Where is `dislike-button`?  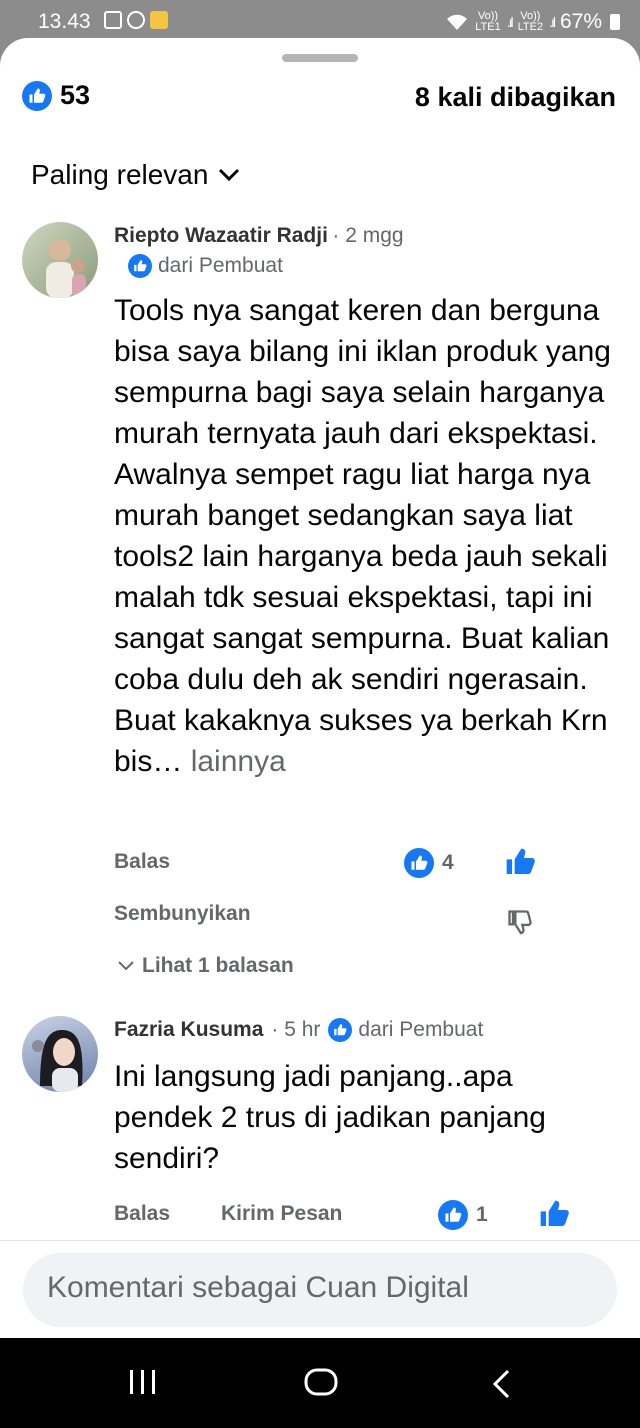 dislike-button is located at coordinates (520, 922).